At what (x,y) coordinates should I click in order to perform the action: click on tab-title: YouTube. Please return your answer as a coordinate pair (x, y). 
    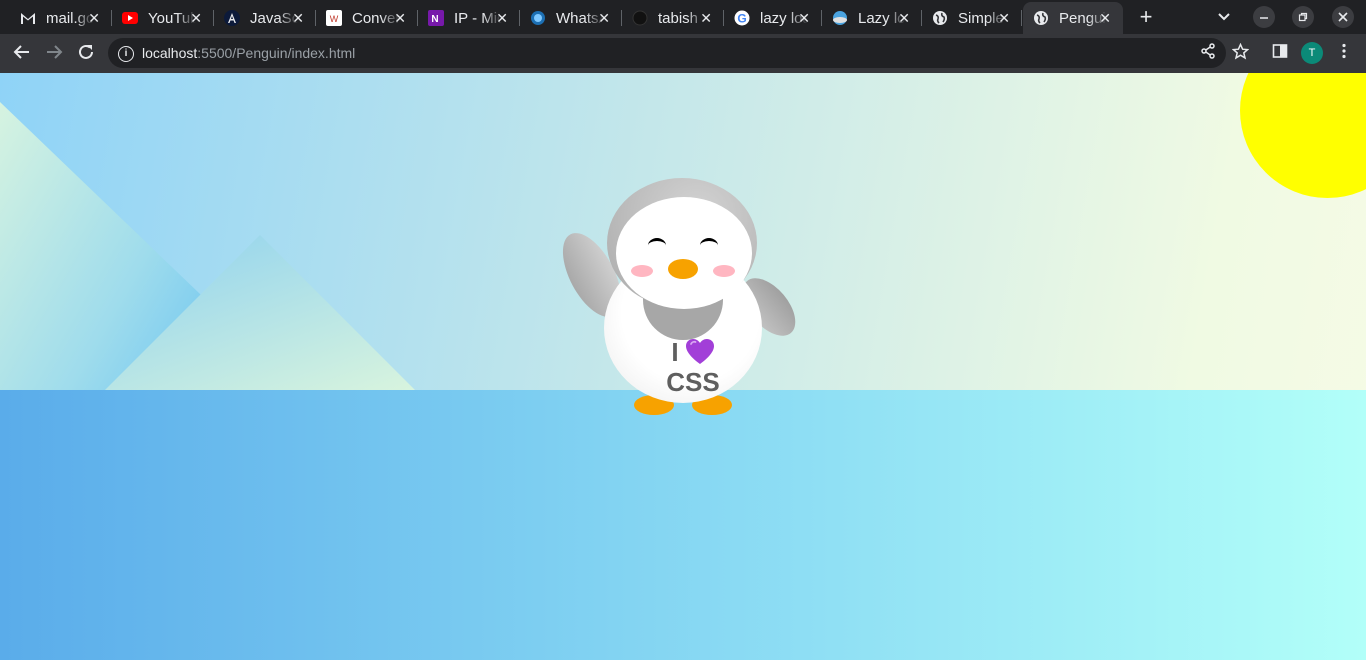
    Looking at the image, I should click on (172, 18).